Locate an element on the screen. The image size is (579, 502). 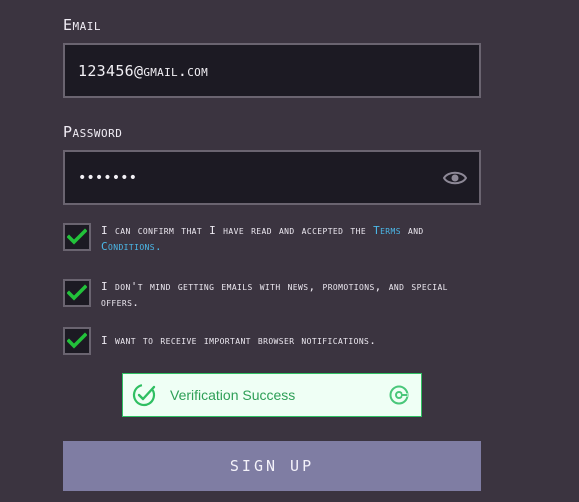
captcha-widget: Verification Success is located at coordinates (272, 395).